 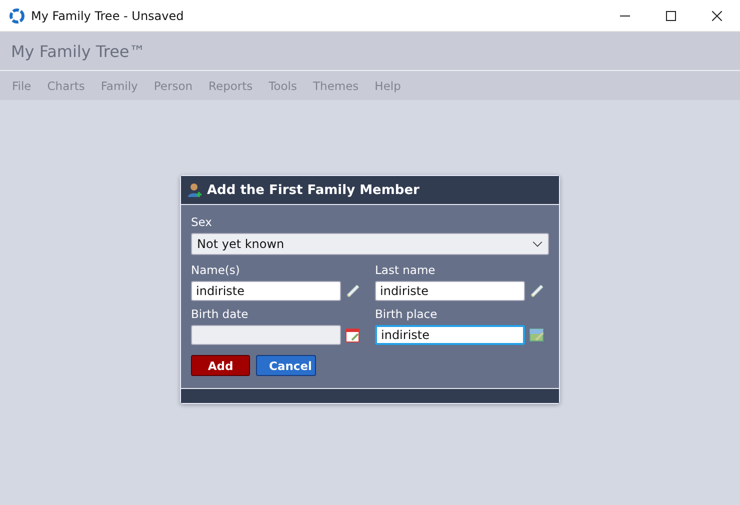 What do you see at coordinates (353, 335) in the screenshot?
I see `calendar-icon` at bounding box center [353, 335].